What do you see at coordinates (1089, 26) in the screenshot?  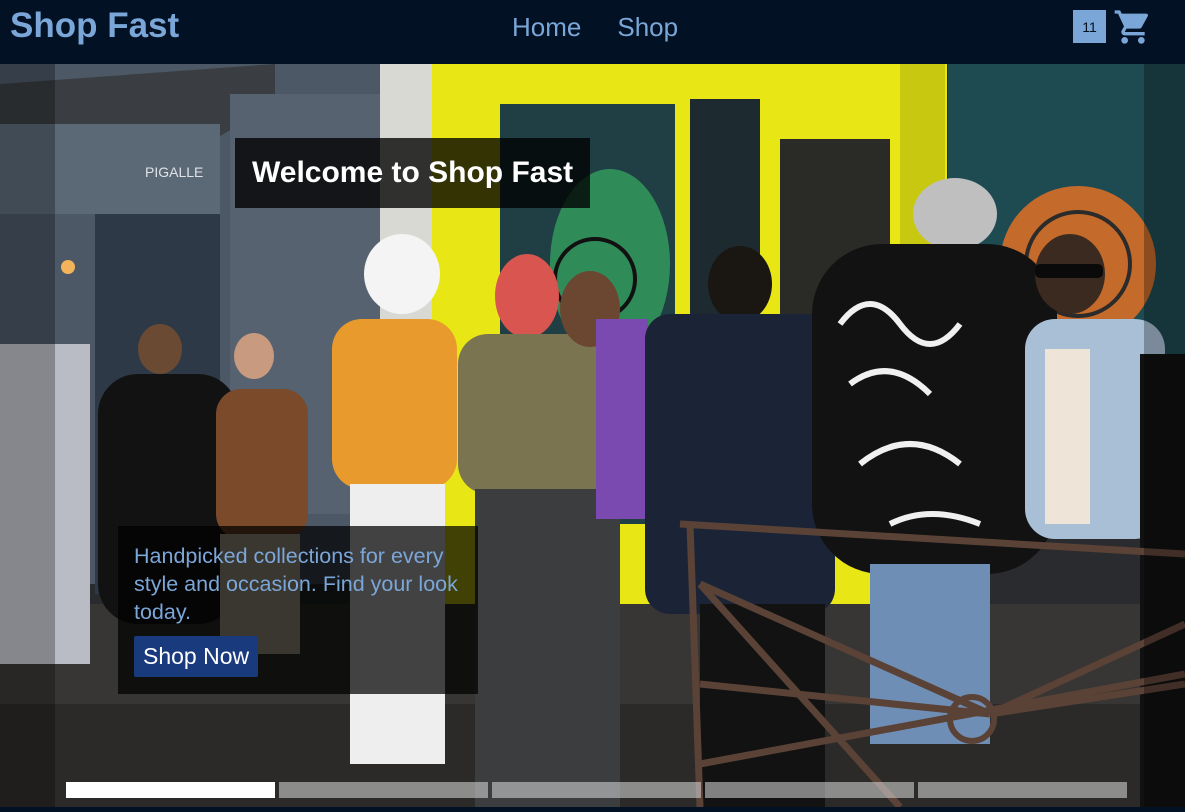 I see `cart-count-badge: 11` at bounding box center [1089, 26].